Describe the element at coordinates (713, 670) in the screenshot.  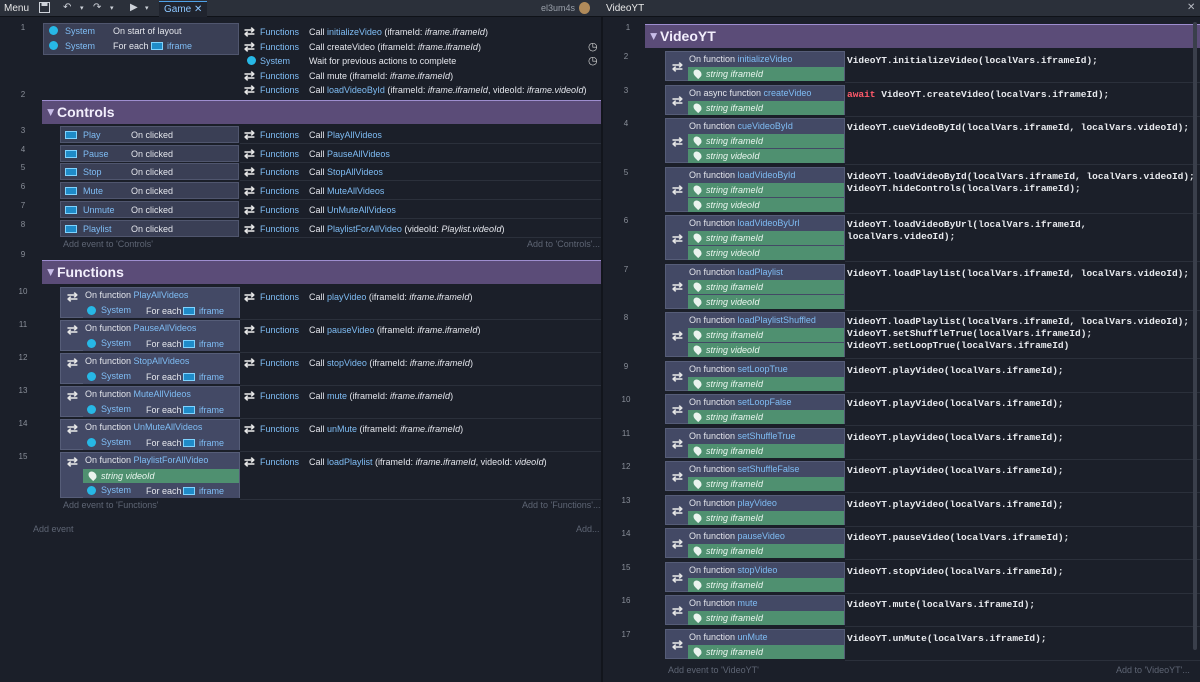
I see `add-event-link: Add event to 'VideoYT'` at that location.